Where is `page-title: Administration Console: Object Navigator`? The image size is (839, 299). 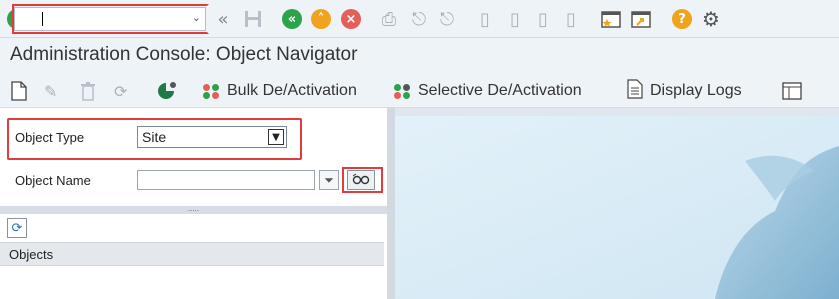 page-title: Administration Console: Object Navigator is located at coordinates (184, 54).